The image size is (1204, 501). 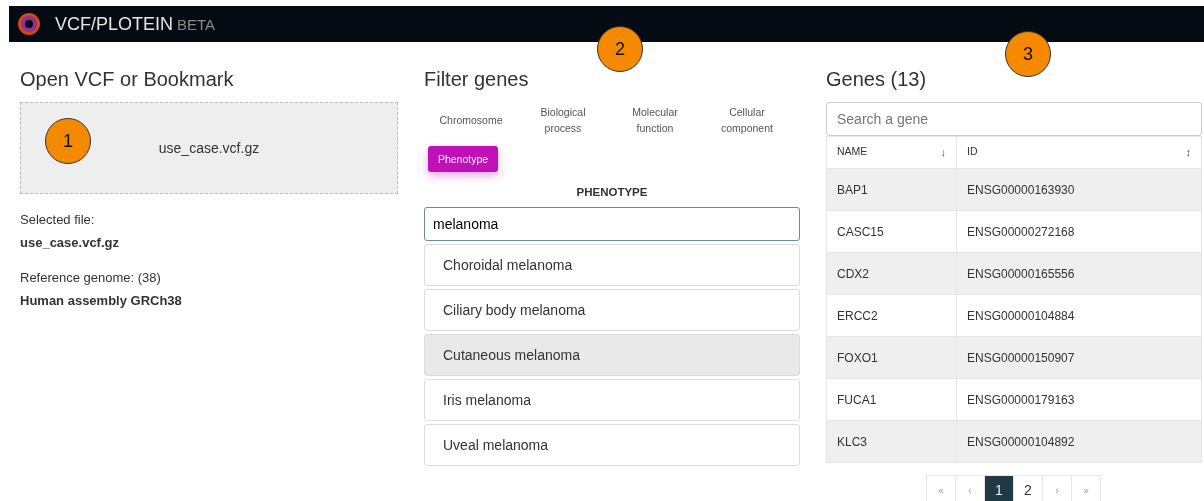 What do you see at coordinates (127, 78) in the screenshot?
I see `panel-title: Open VCF or Bookmark` at bounding box center [127, 78].